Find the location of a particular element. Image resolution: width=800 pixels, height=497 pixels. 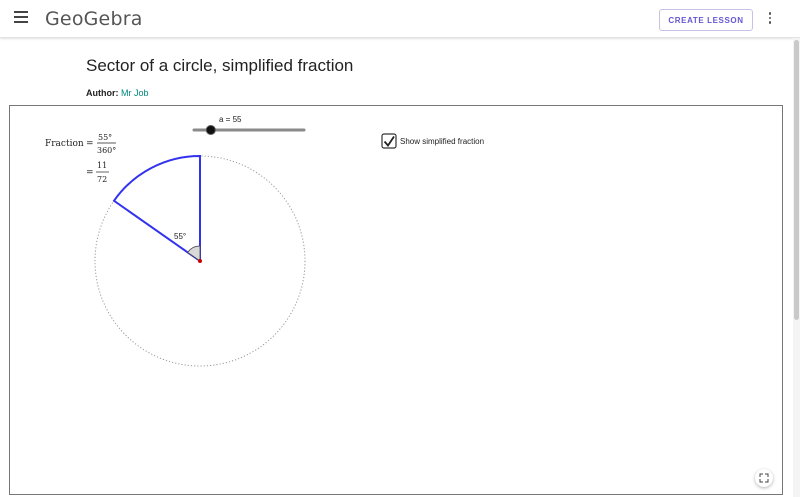

simplified-equals: = is located at coordinates (90, 173).